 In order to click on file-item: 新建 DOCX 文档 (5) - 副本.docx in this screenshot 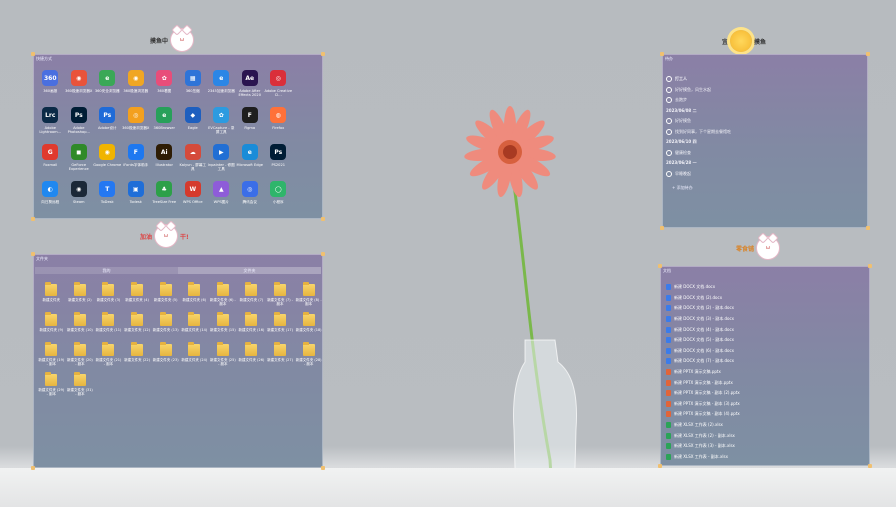, I will do `click(703, 340)`.